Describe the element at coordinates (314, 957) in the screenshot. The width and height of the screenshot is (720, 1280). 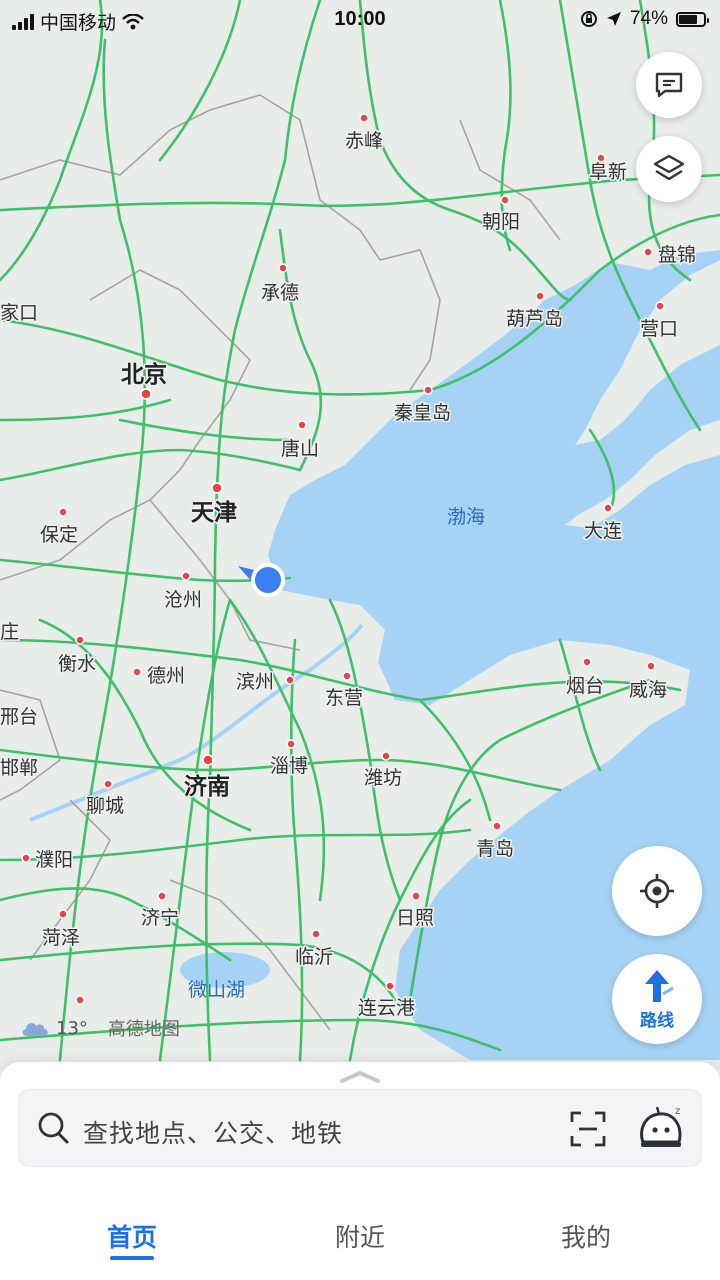
I see `city-label-linyi: 临沂` at that location.